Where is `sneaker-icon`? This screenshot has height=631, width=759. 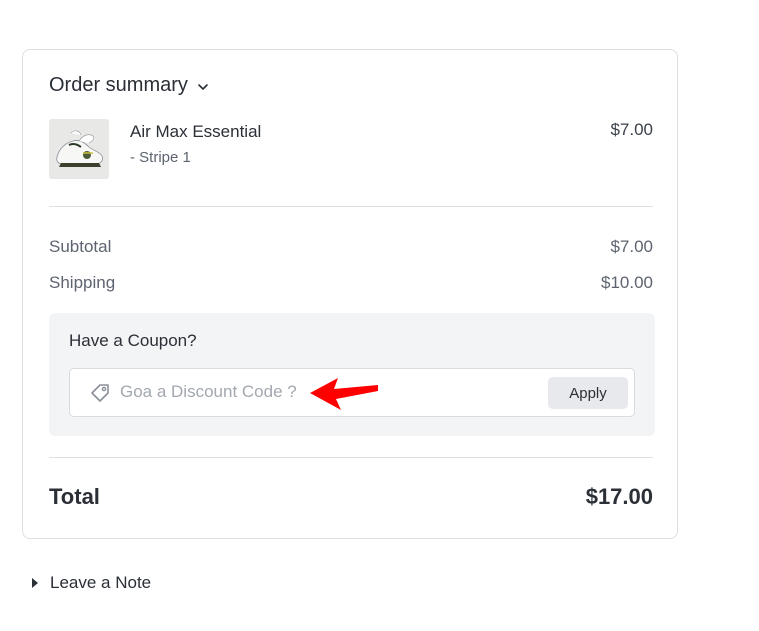 sneaker-icon is located at coordinates (79, 149).